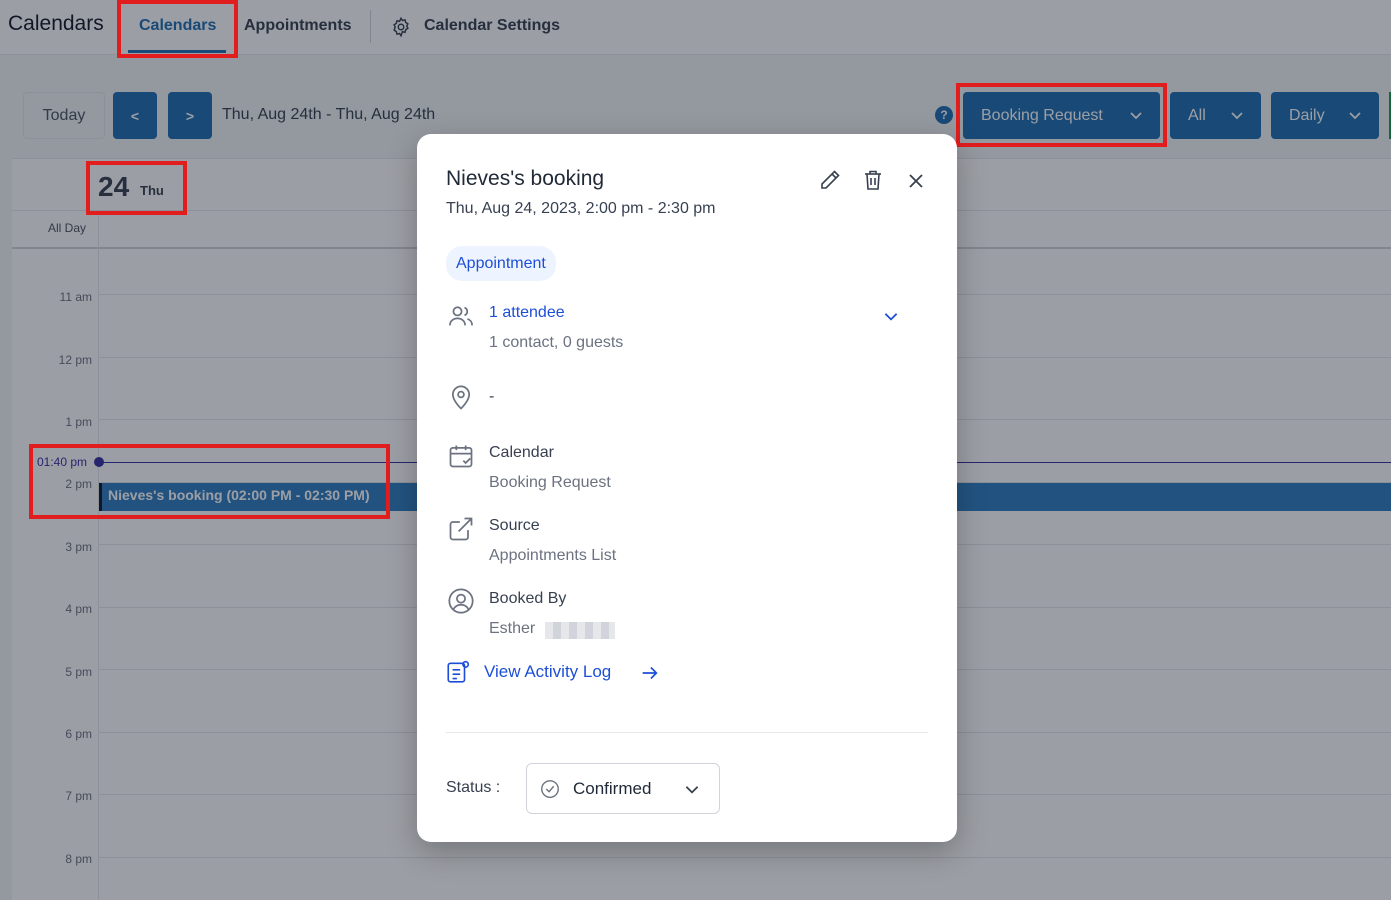 The height and width of the screenshot is (900, 1391). What do you see at coordinates (528, 598) in the screenshot?
I see `booked-by-label: Booked By` at bounding box center [528, 598].